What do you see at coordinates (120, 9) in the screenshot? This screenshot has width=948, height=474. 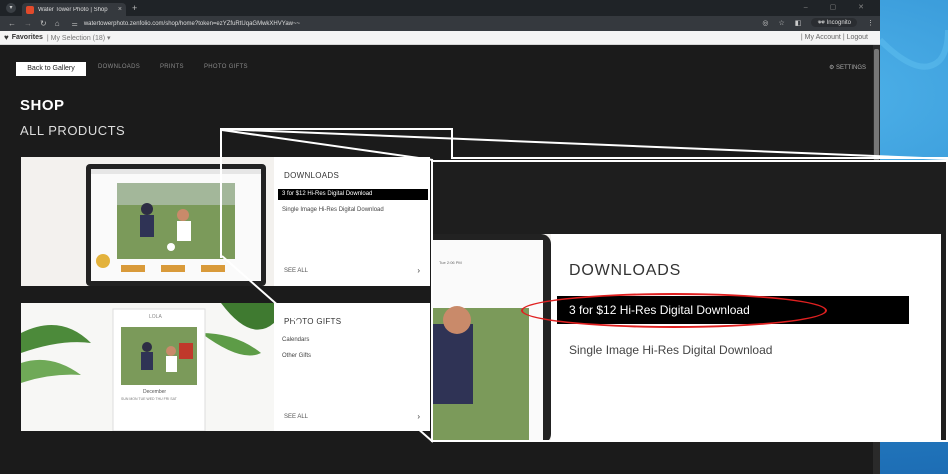 I see `close-tab-icon: ×` at bounding box center [120, 9].